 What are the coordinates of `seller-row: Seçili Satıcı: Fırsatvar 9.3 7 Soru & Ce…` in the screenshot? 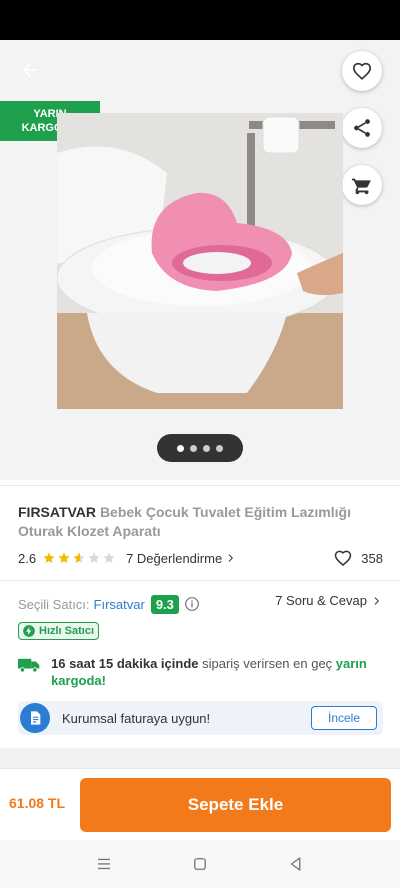 It's located at (200, 604).